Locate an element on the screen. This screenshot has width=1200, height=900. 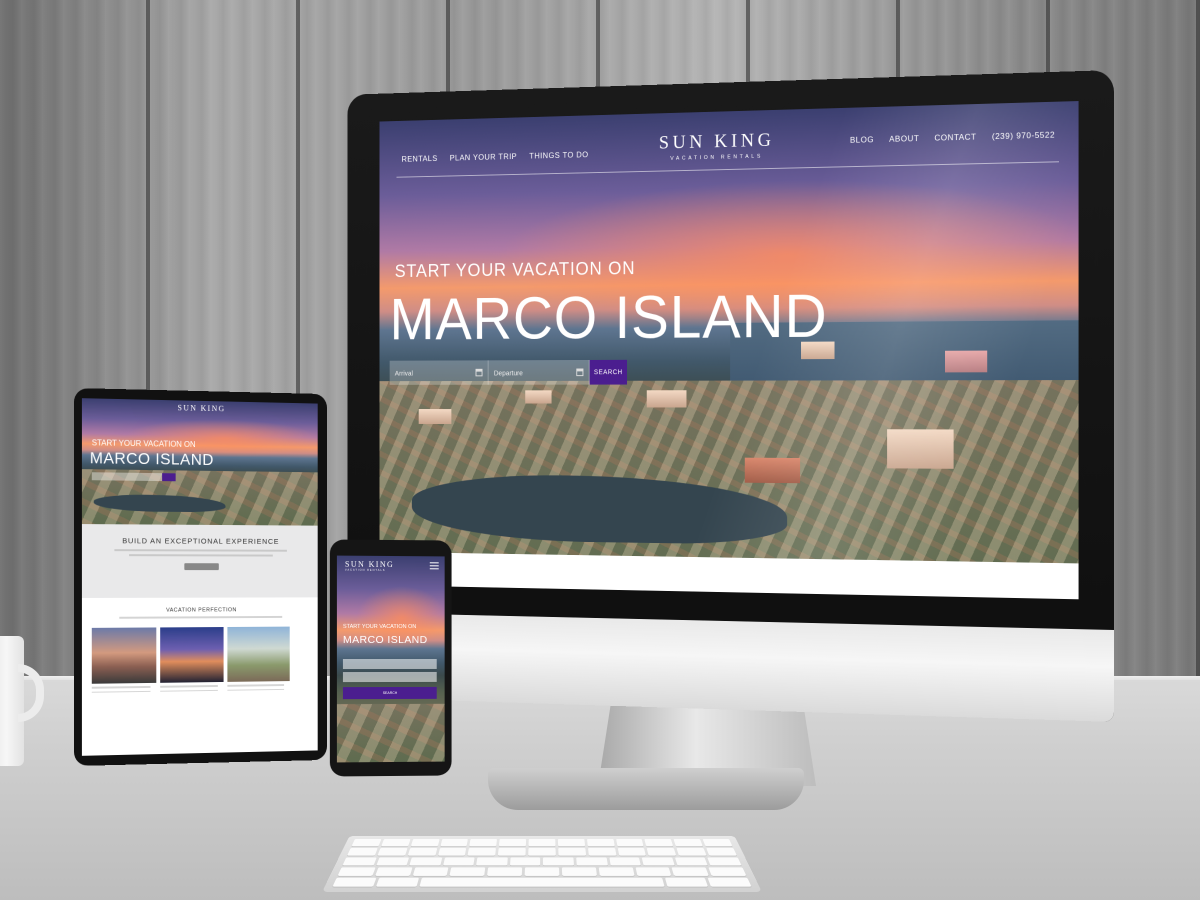
departure-date-field: Departure is located at coordinates (539, 372).